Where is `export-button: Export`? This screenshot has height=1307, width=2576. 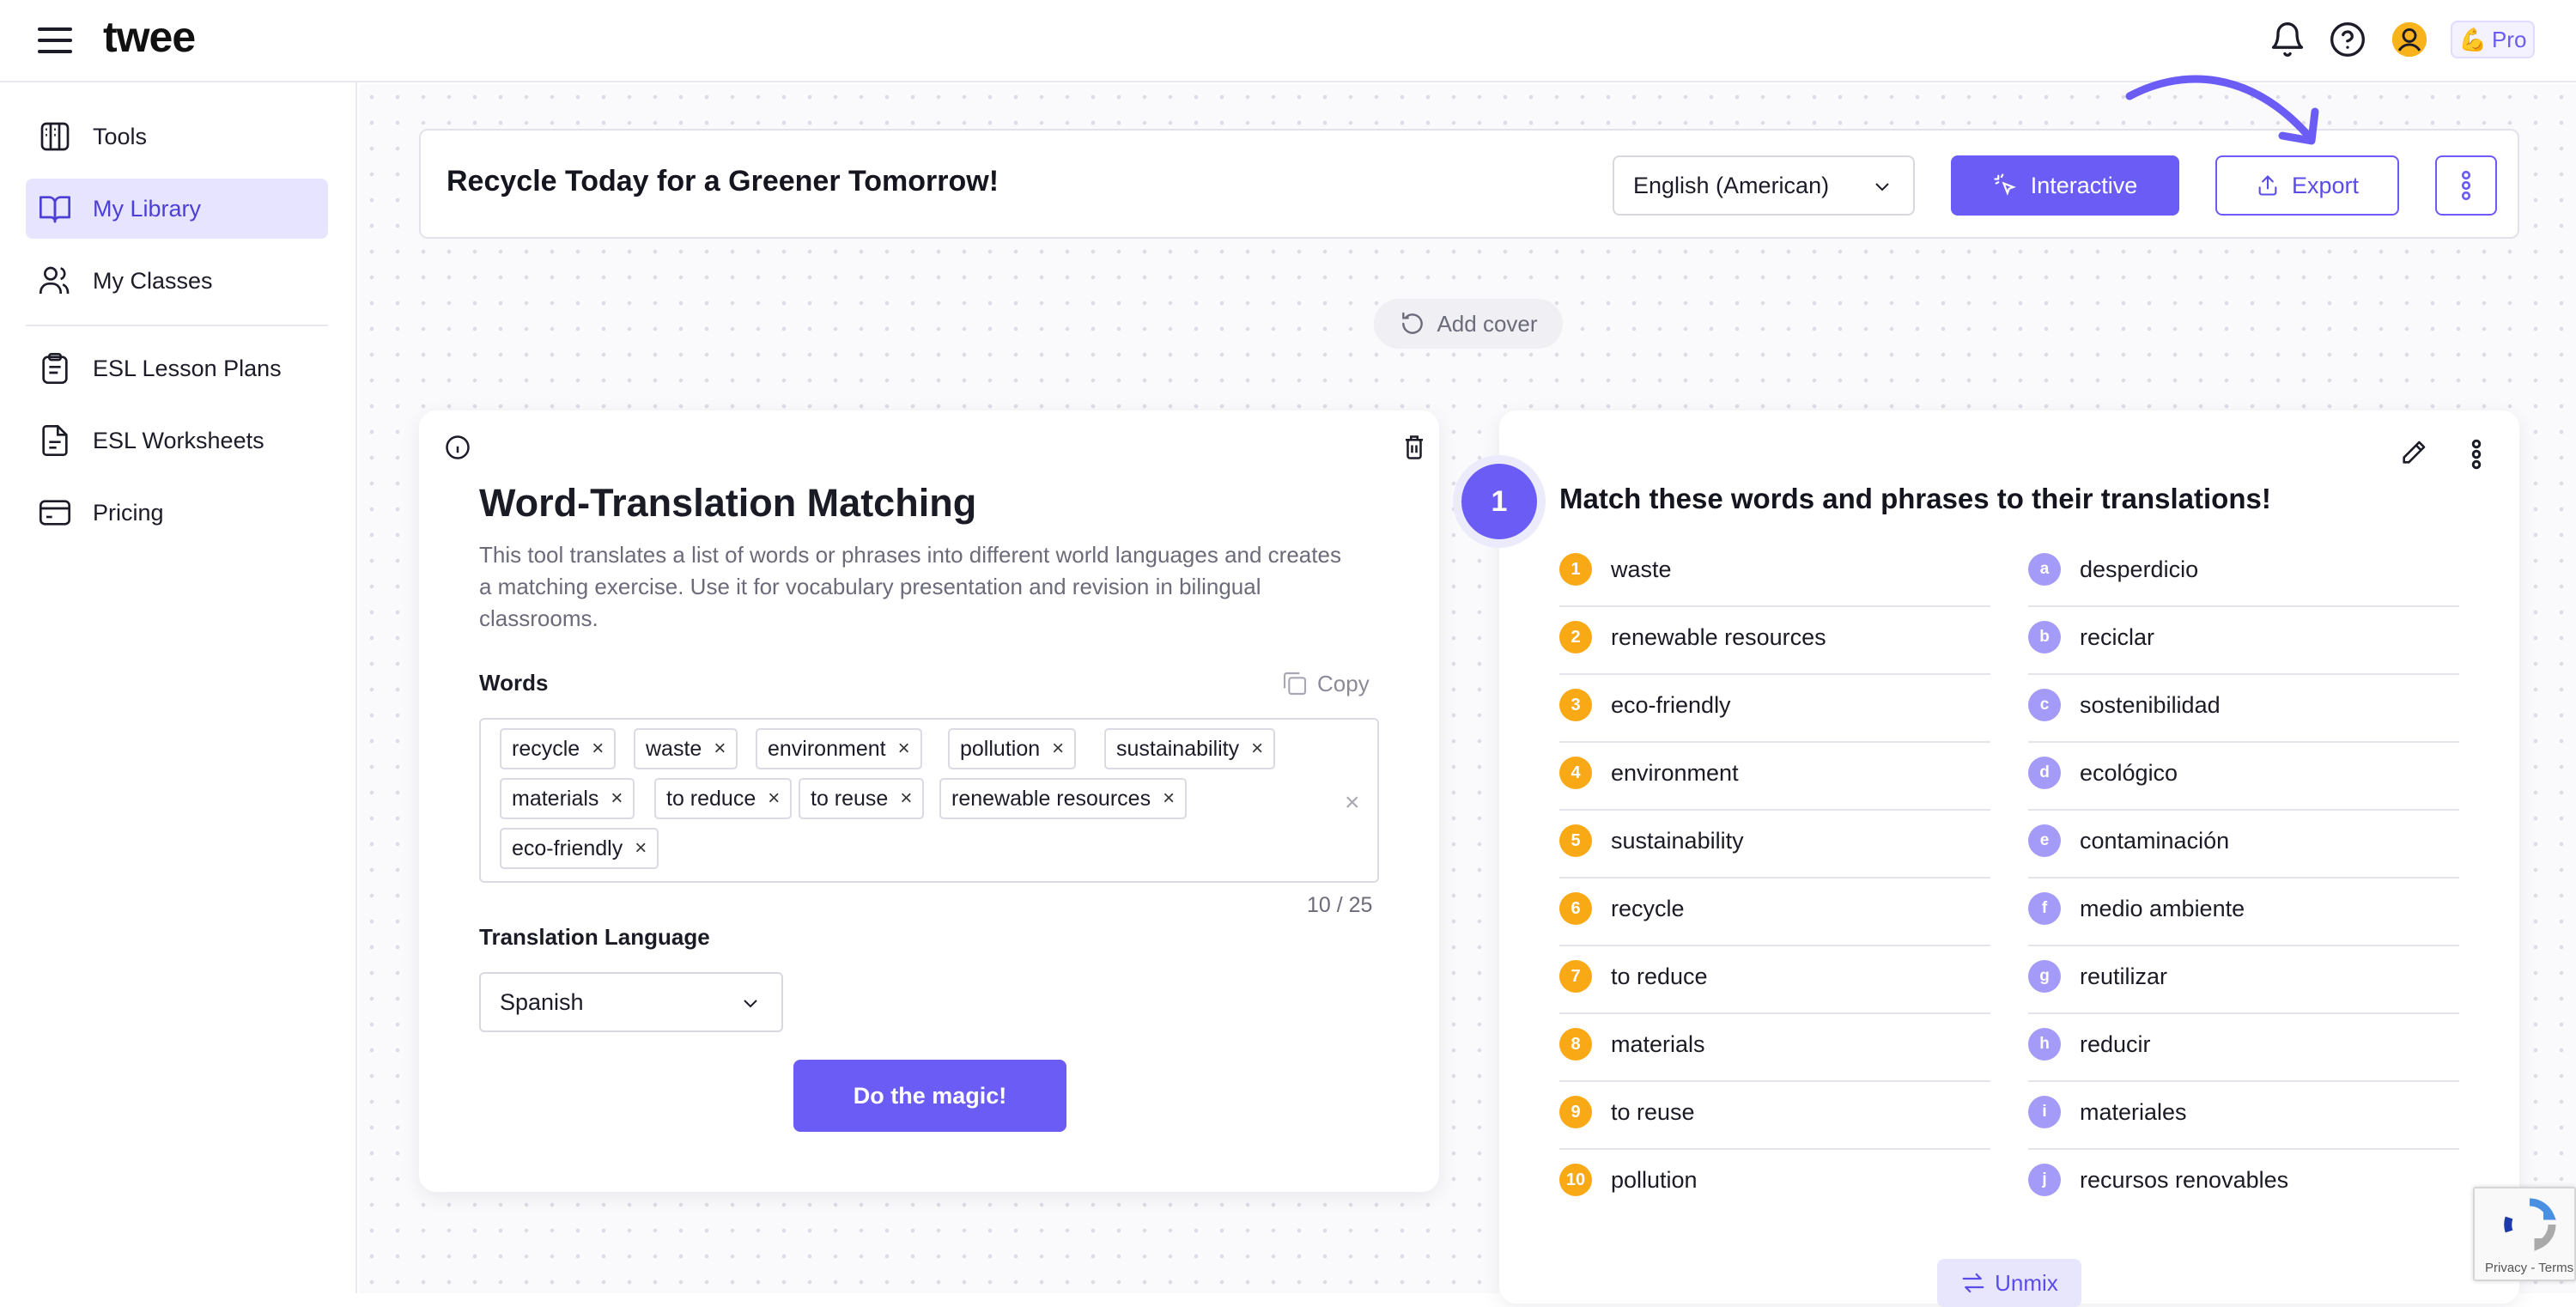 export-button: Export is located at coordinates (2307, 185).